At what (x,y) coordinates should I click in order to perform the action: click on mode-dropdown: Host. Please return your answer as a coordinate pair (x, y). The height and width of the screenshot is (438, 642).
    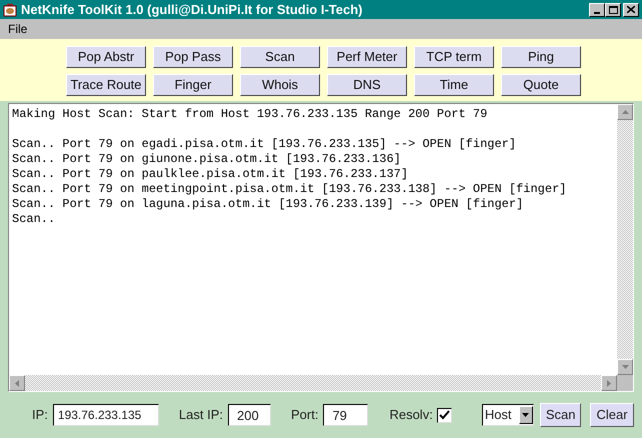
    Looking at the image, I should click on (508, 415).